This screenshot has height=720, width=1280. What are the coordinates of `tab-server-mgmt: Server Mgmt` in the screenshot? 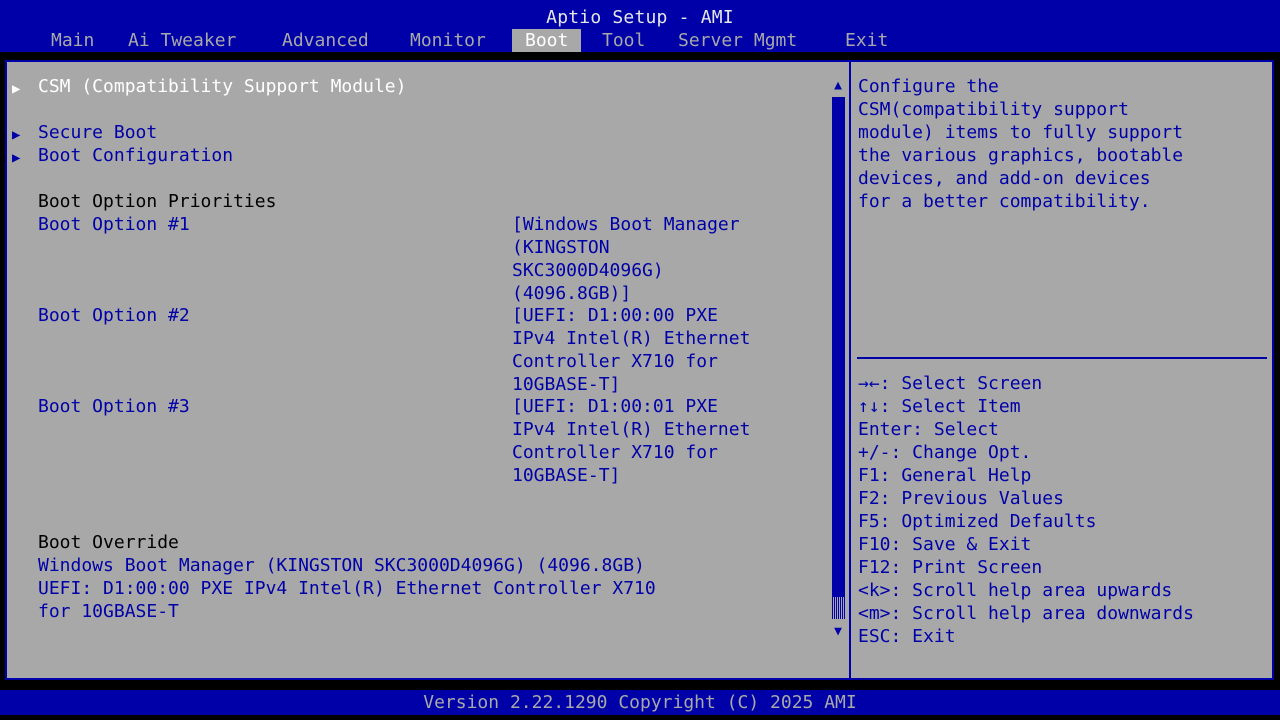 It's located at (737, 40).